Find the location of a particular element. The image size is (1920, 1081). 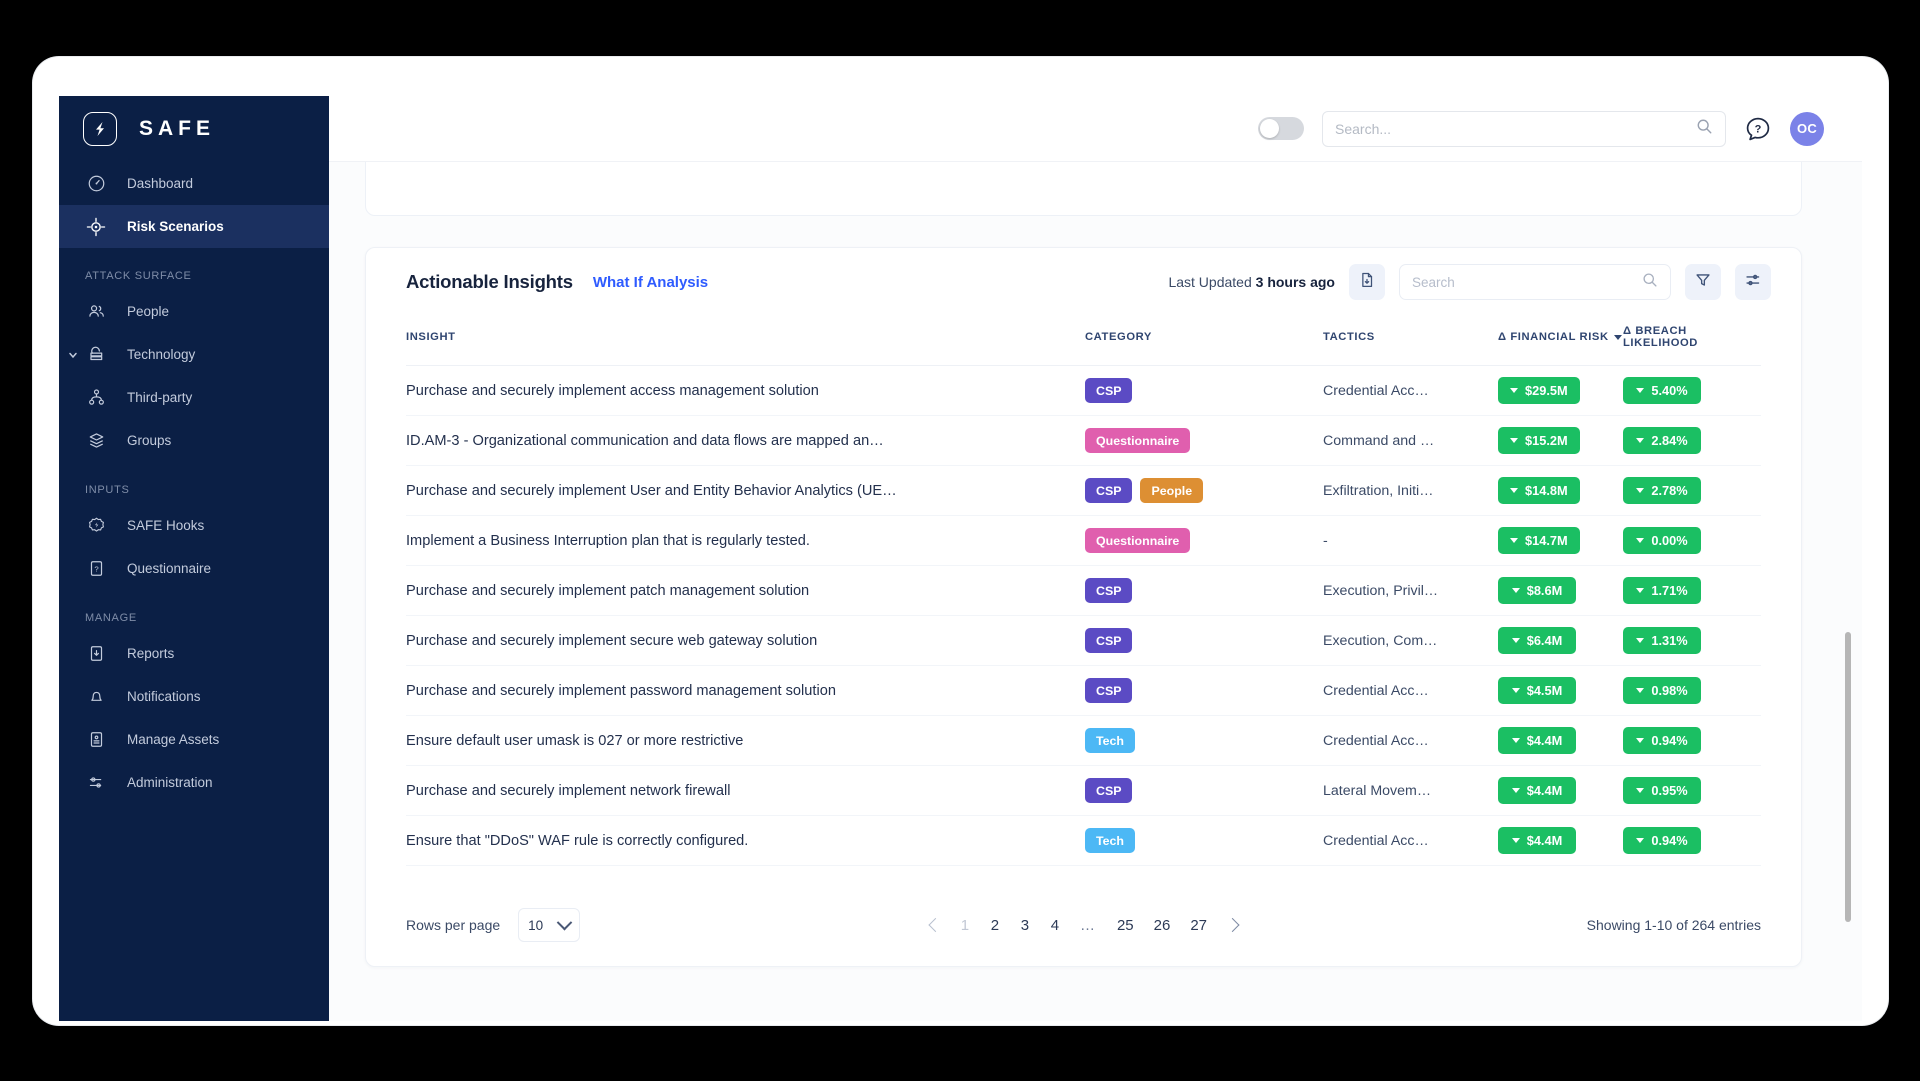

col-header-breach-likelihood: Δ BREACH LIKELIHOOD is located at coordinates (1692, 341).